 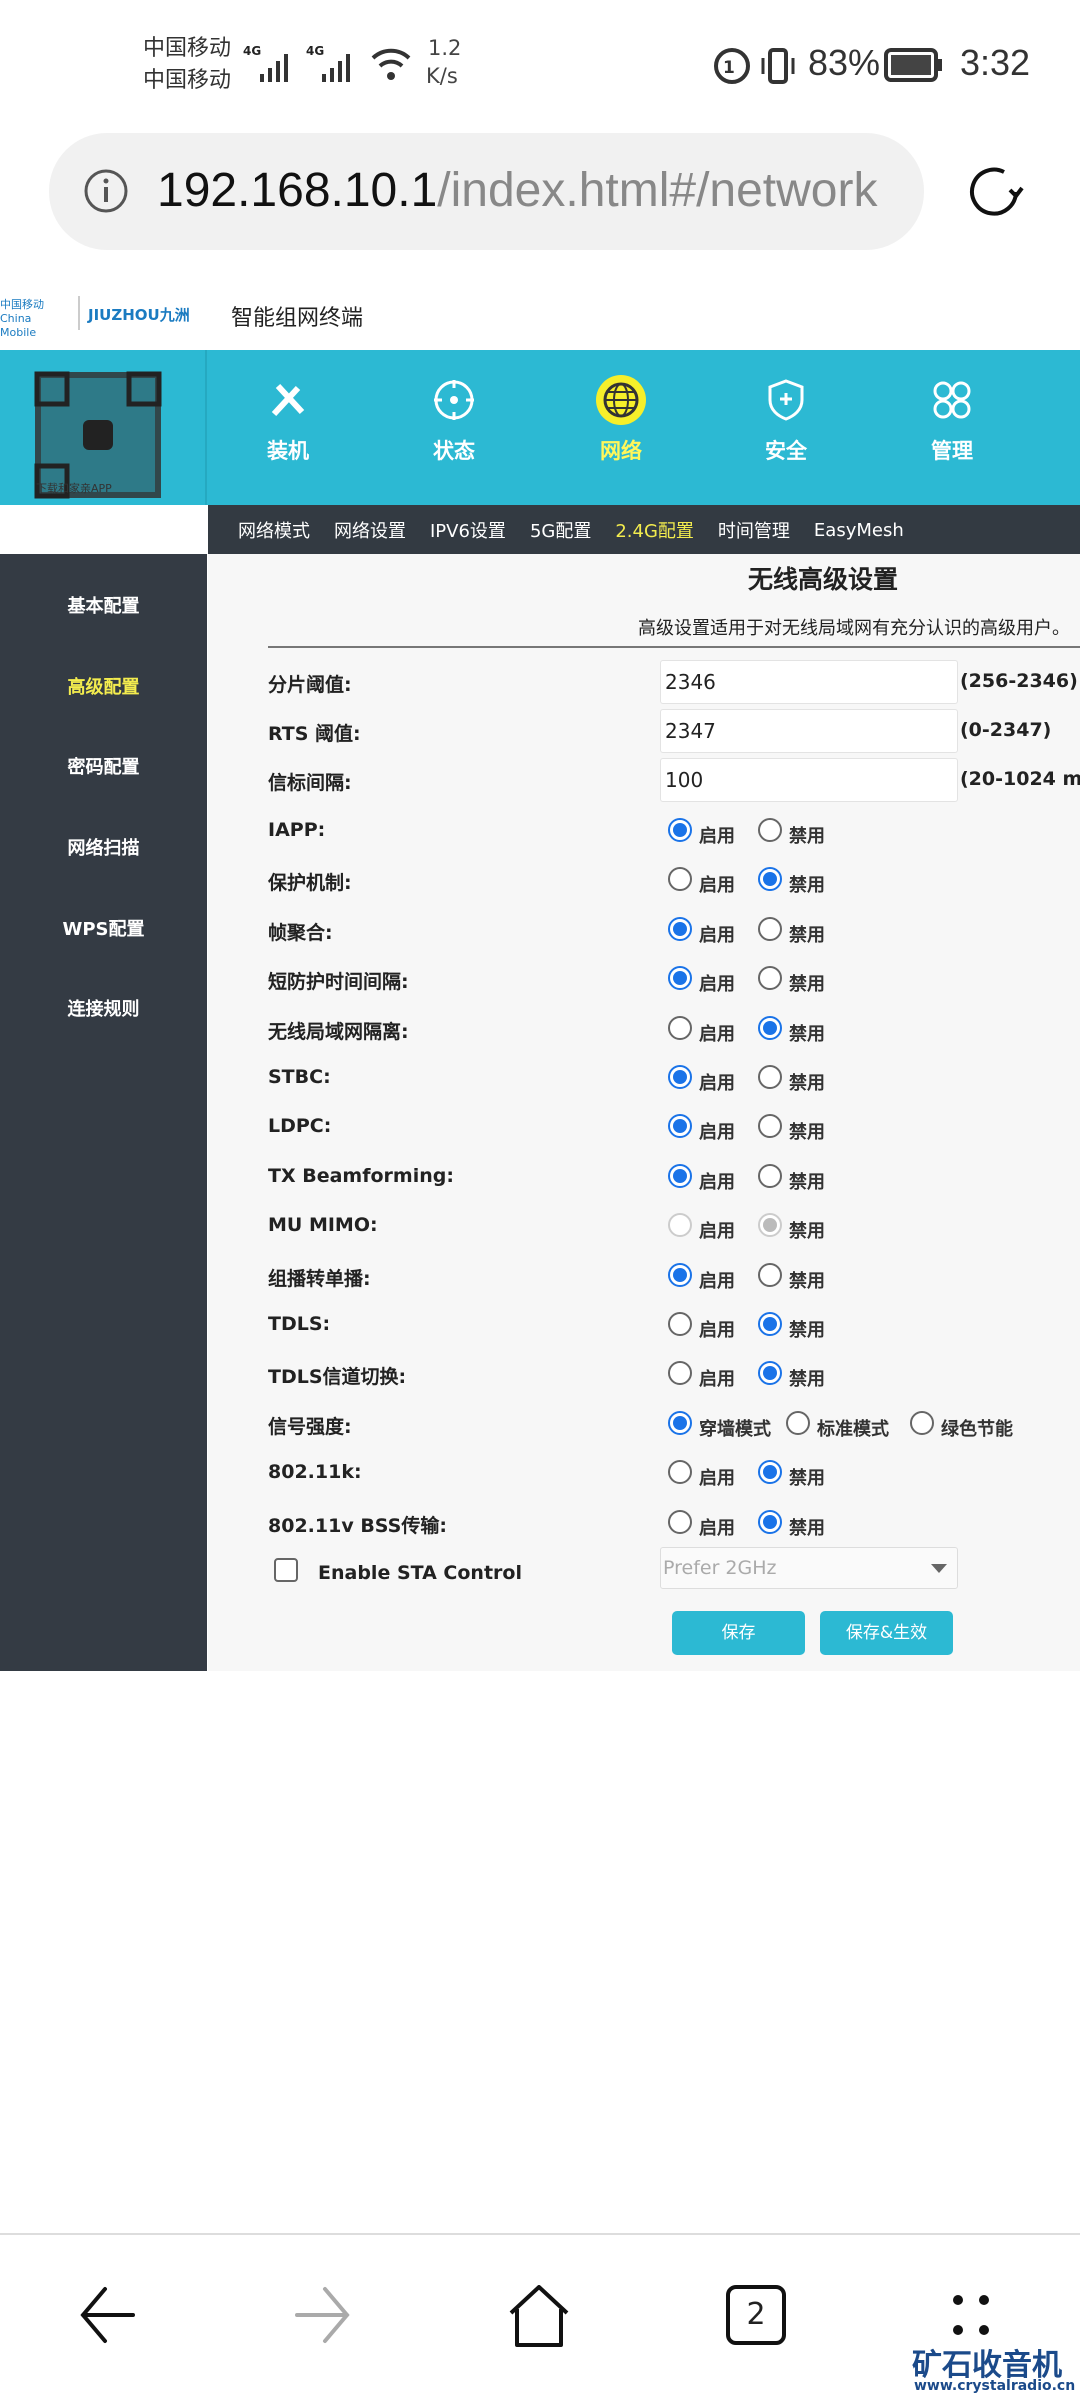 What do you see at coordinates (886, 1633) in the screenshot?
I see `save-apply-button: 保存&生效` at bounding box center [886, 1633].